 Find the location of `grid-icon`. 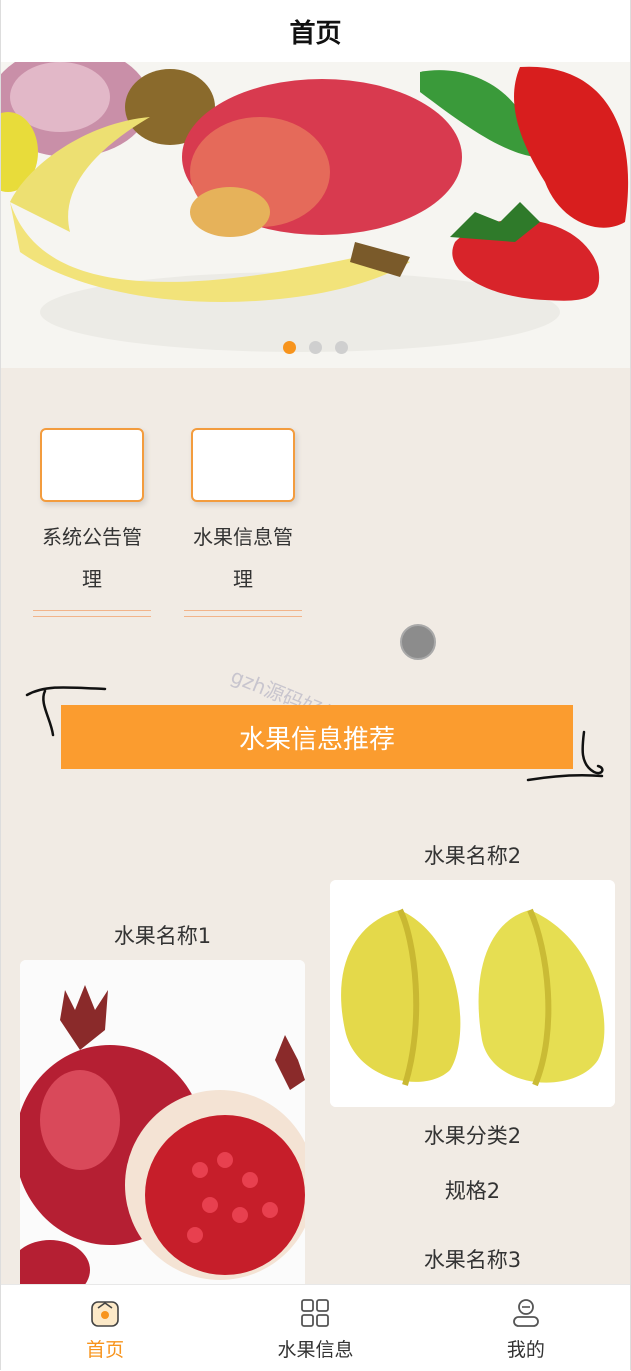

grid-icon is located at coordinates (315, 1313).